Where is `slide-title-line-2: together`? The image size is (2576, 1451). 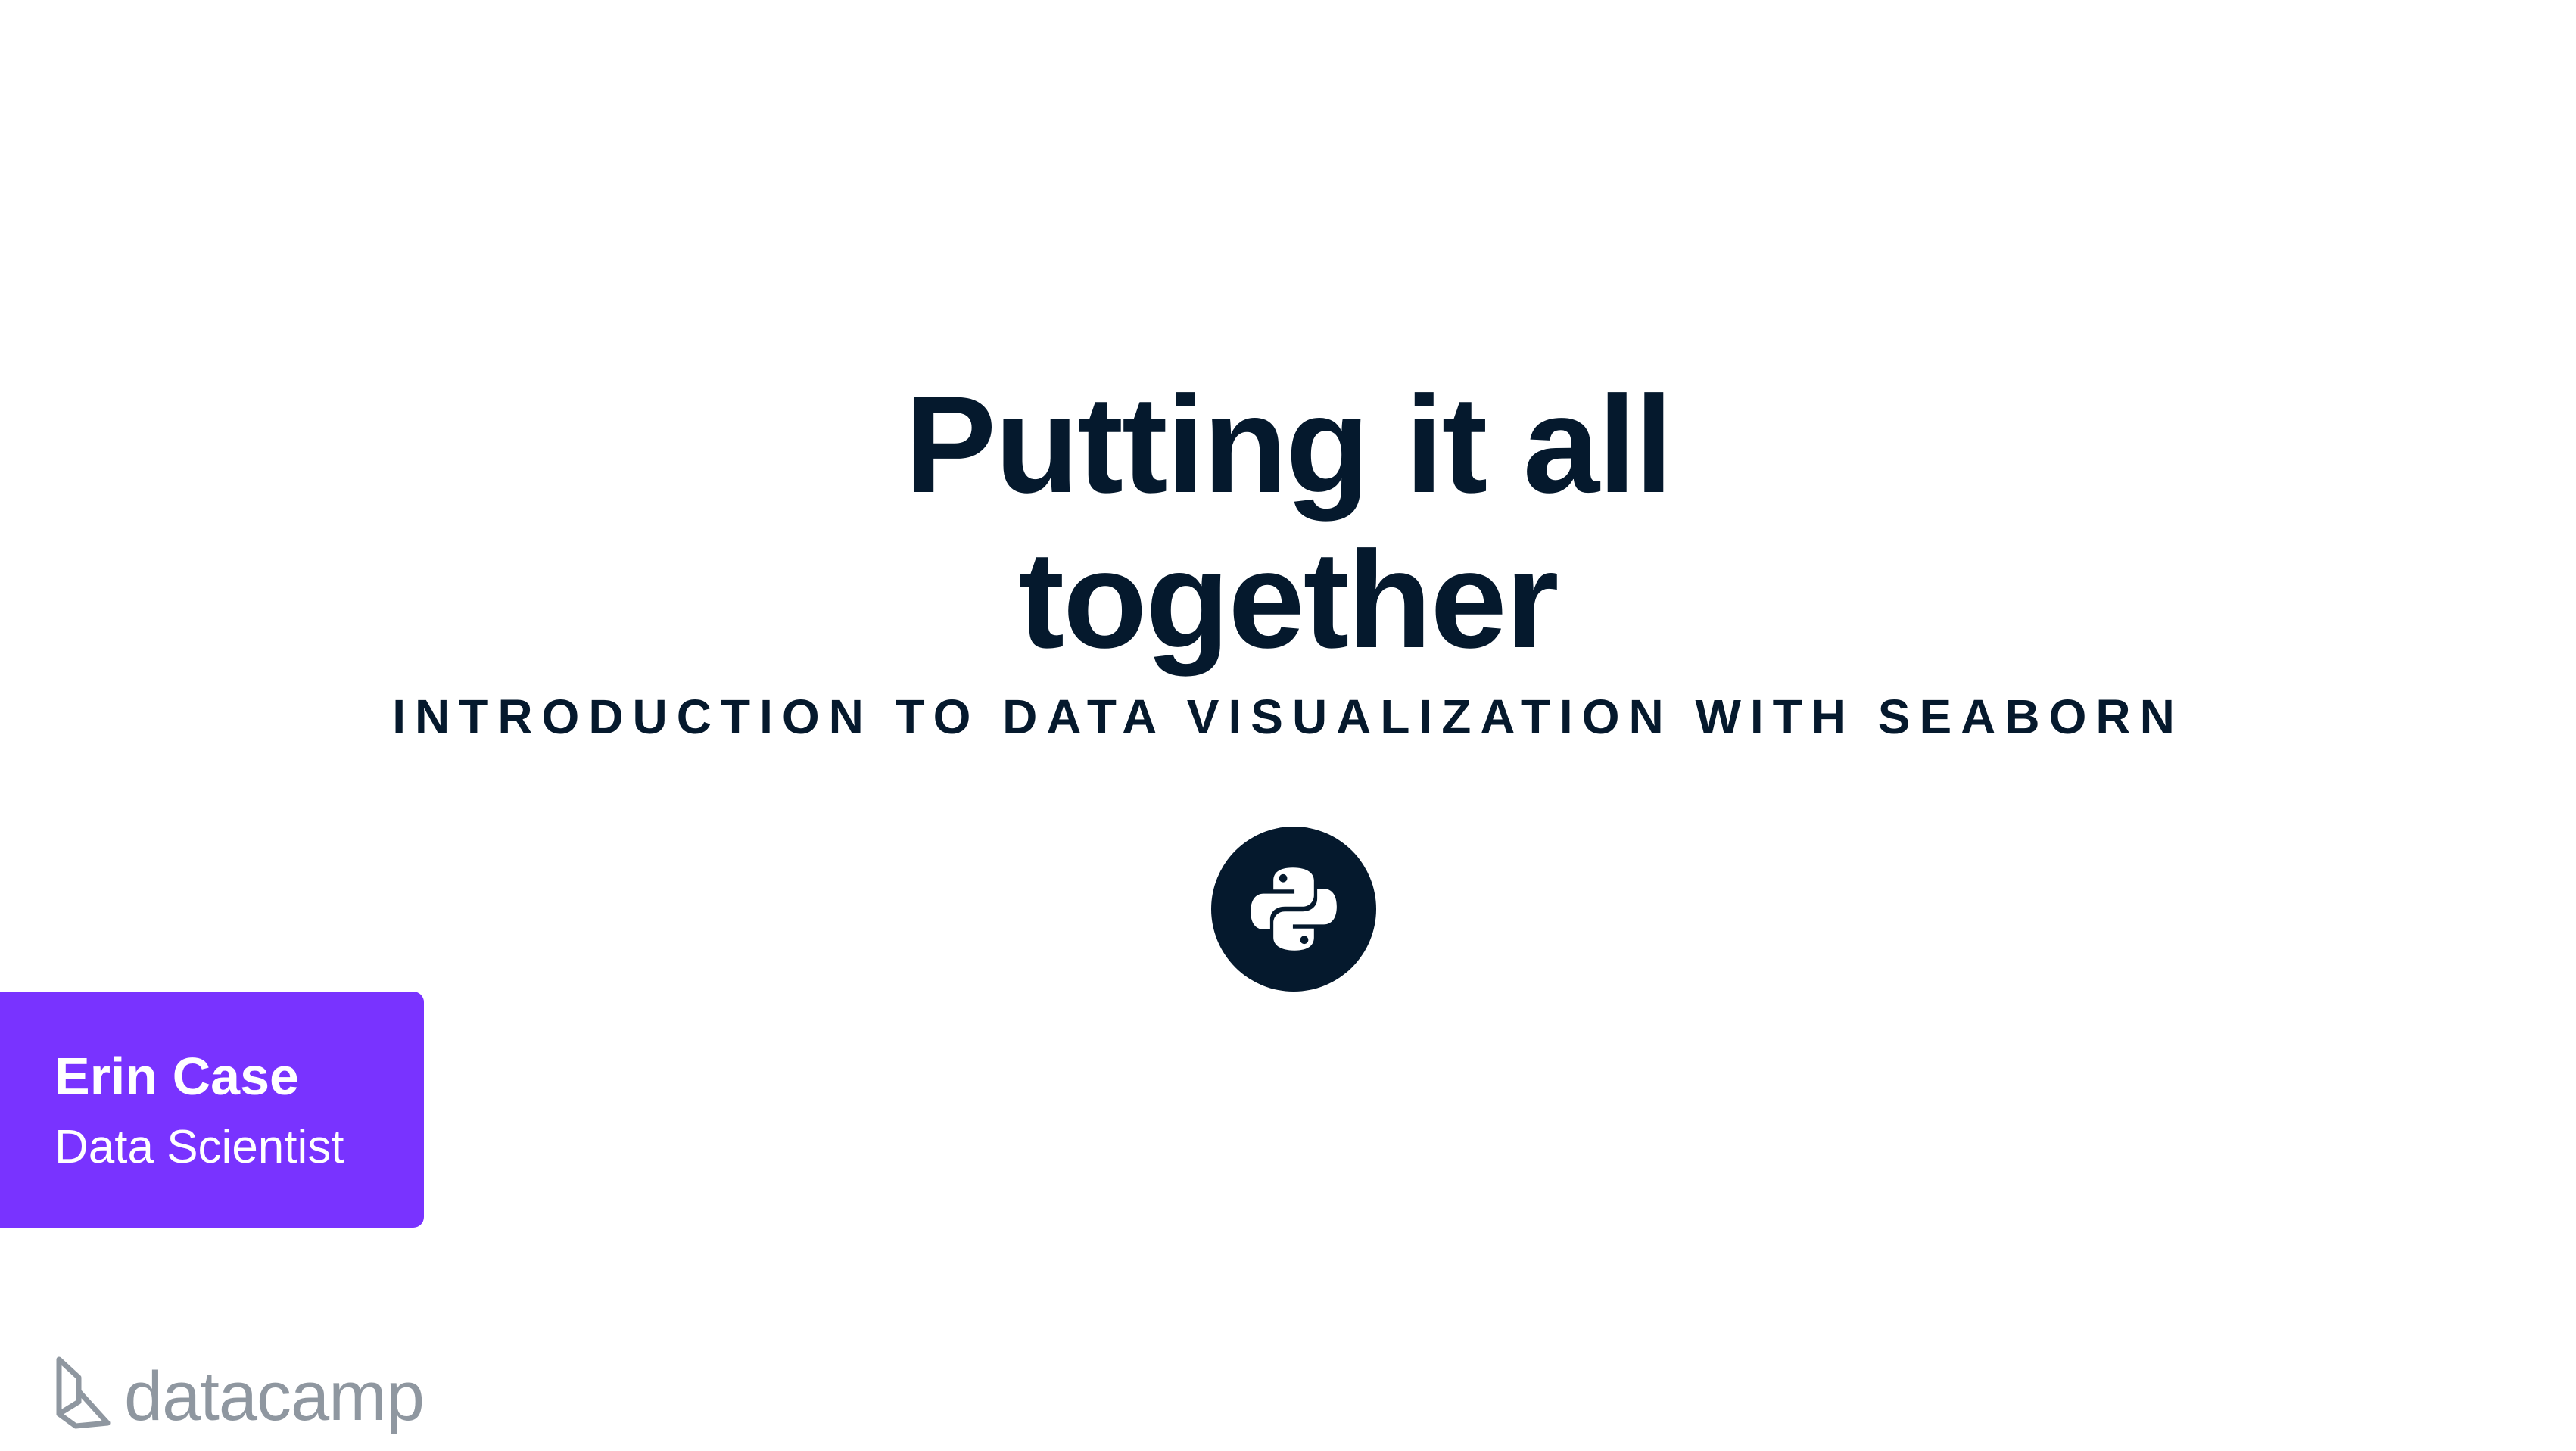 slide-title-line-2: together is located at coordinates (1288, 599).